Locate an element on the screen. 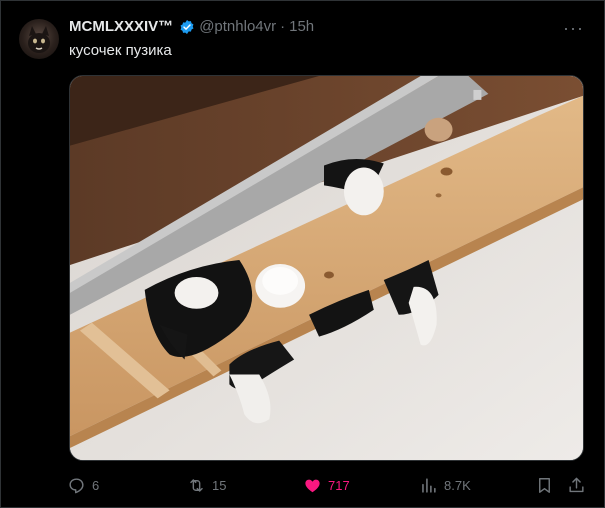 This screenshot has height=508, width=605. repost-count: 15 is located at coordinates (219, 485).